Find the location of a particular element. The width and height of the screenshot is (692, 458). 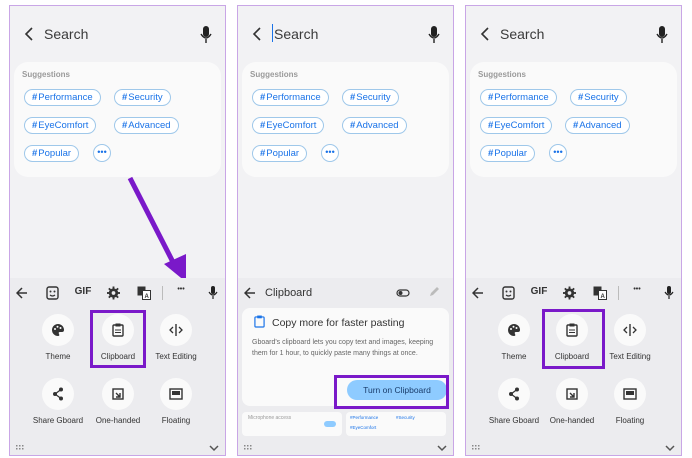

pencil-icon is located at coordinates (434, 292).